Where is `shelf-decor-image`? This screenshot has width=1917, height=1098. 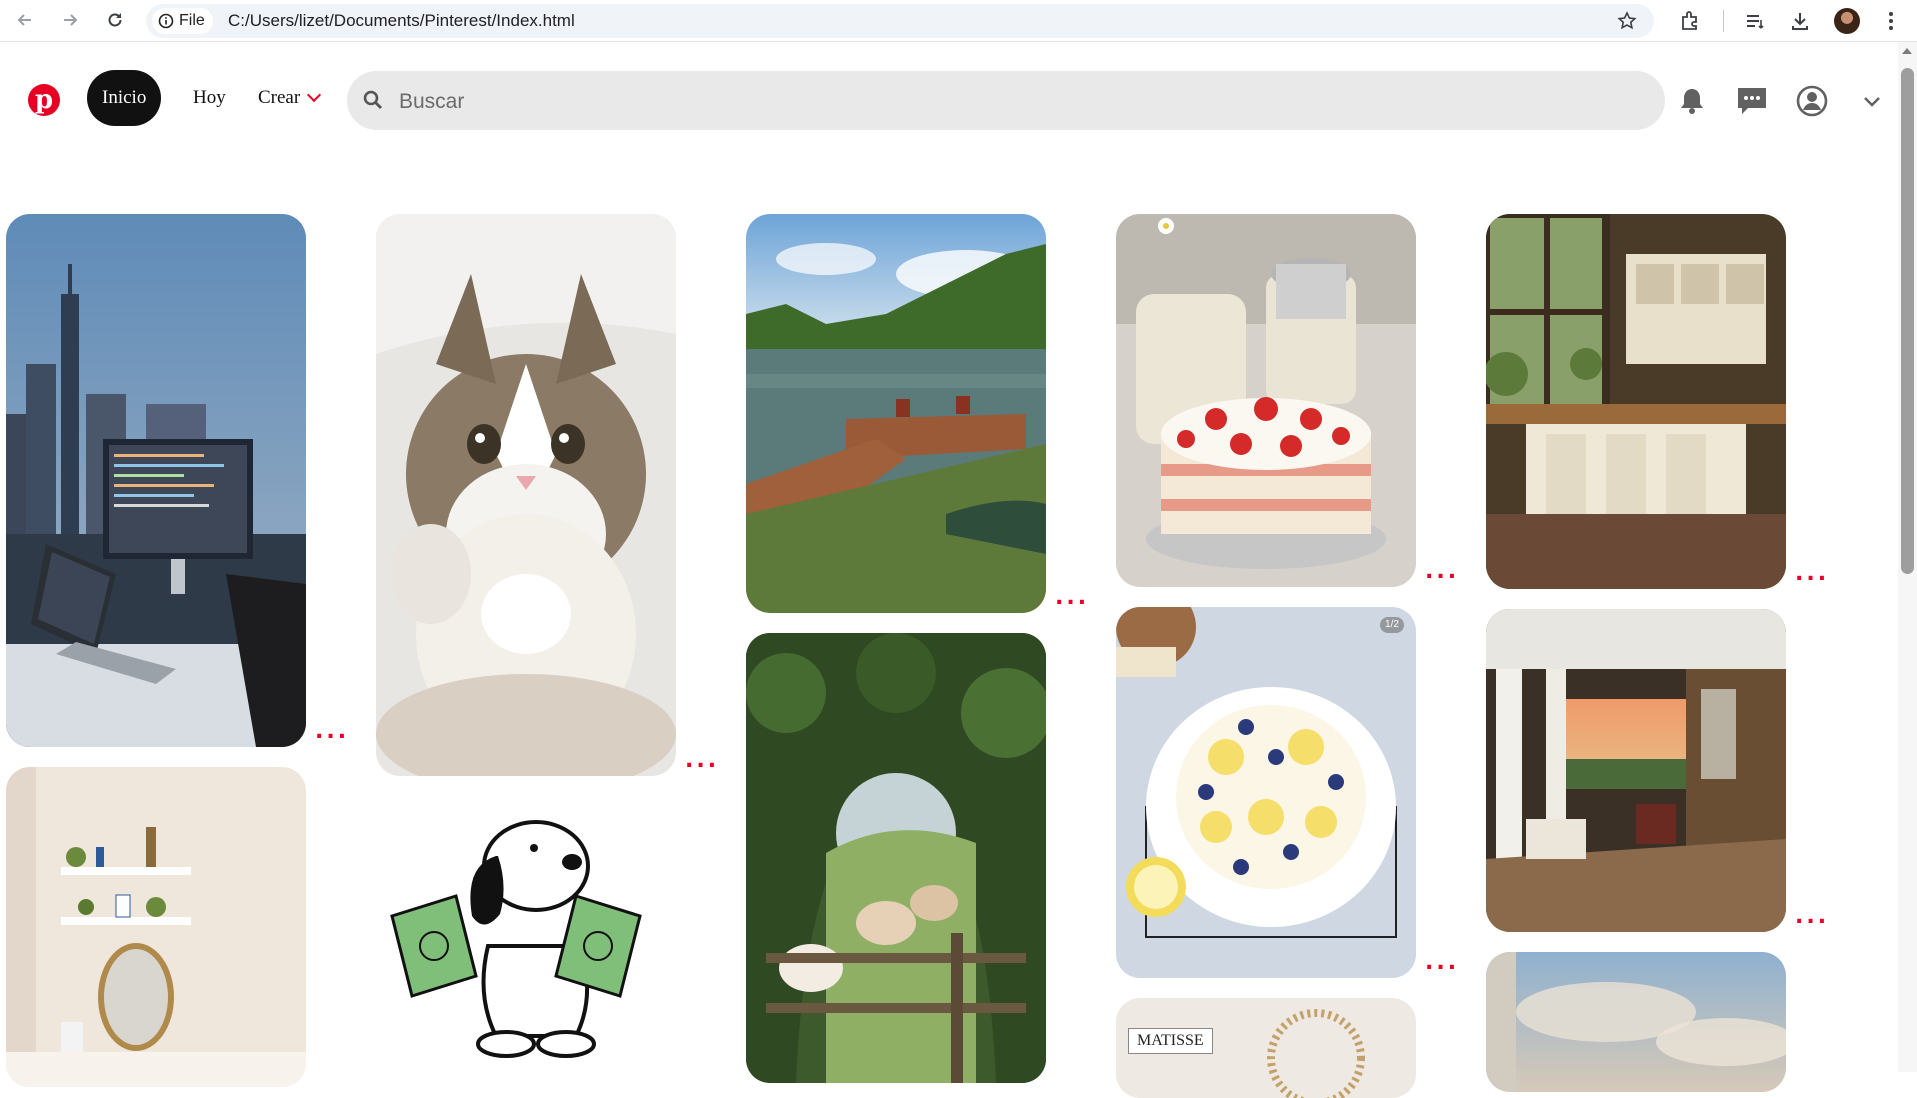 shelf-decor-image is located at coordinates (156, 927).